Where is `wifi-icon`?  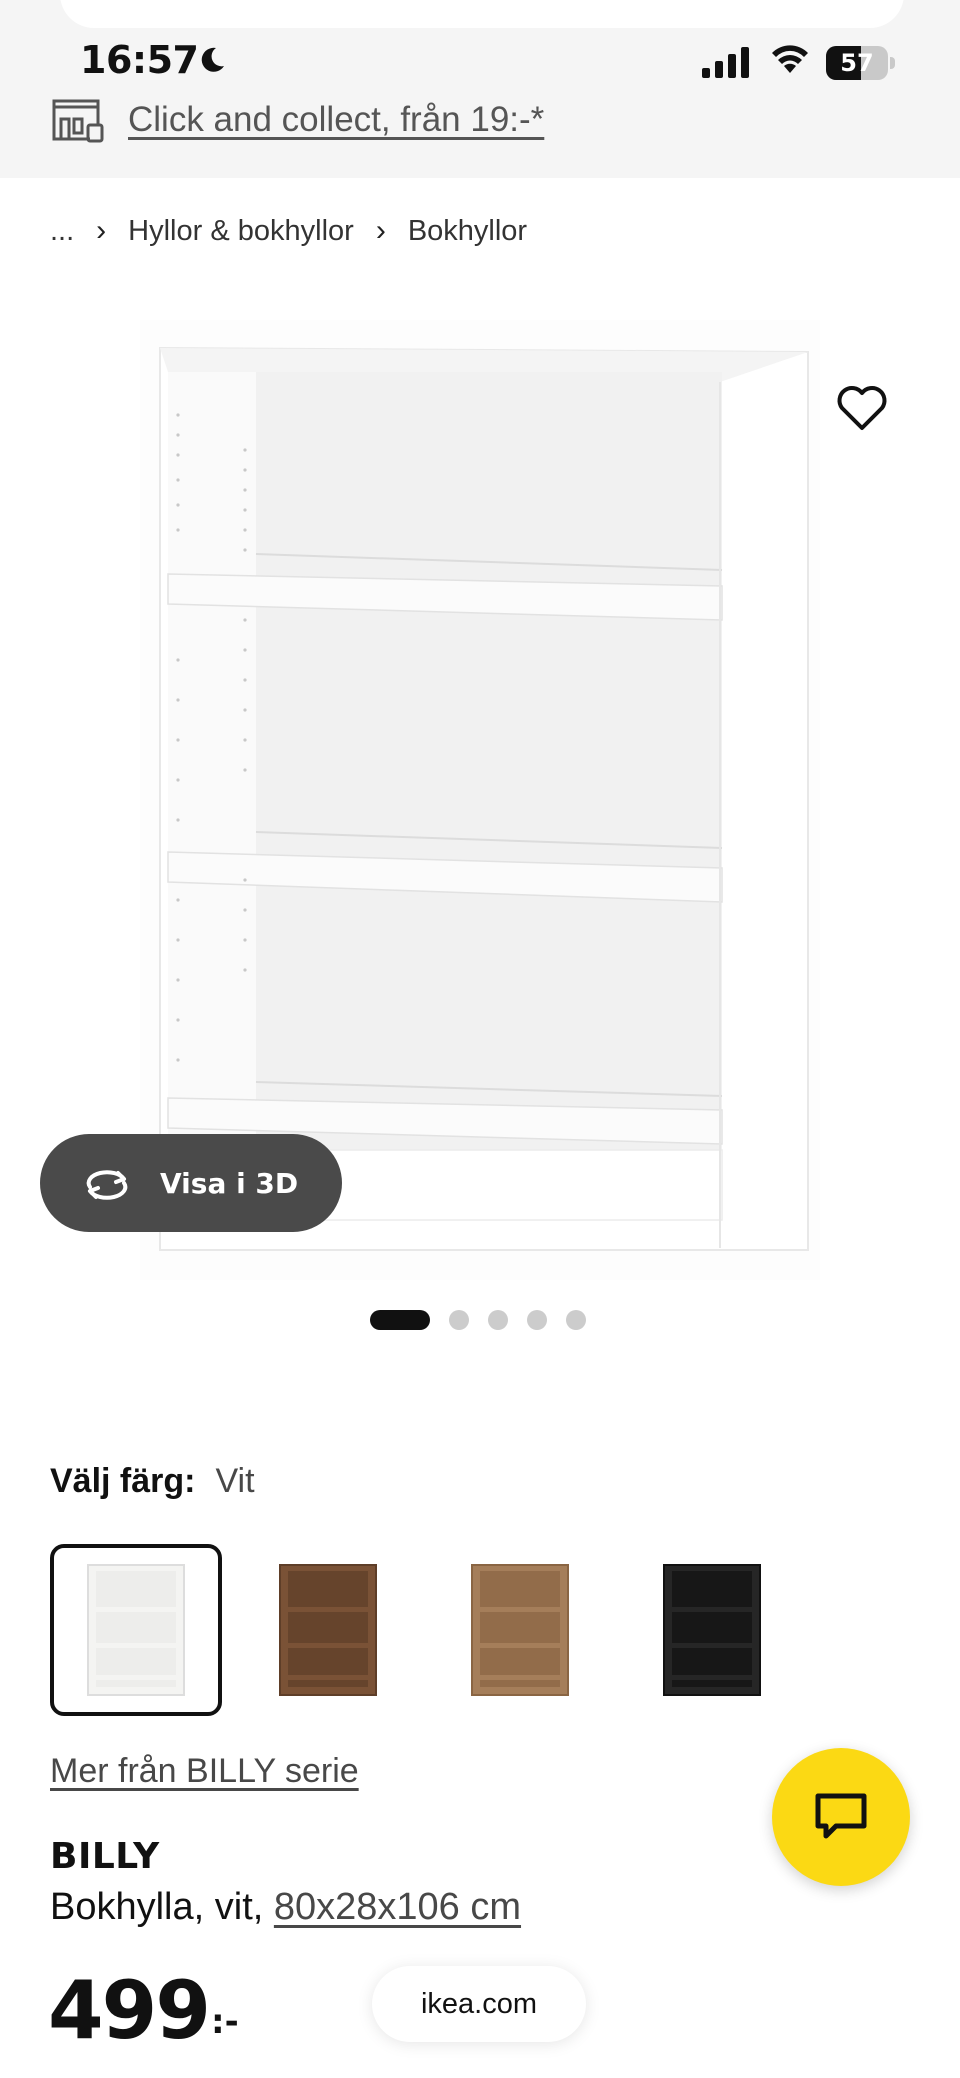
wifi-icon is located at coordinates (790, 59).